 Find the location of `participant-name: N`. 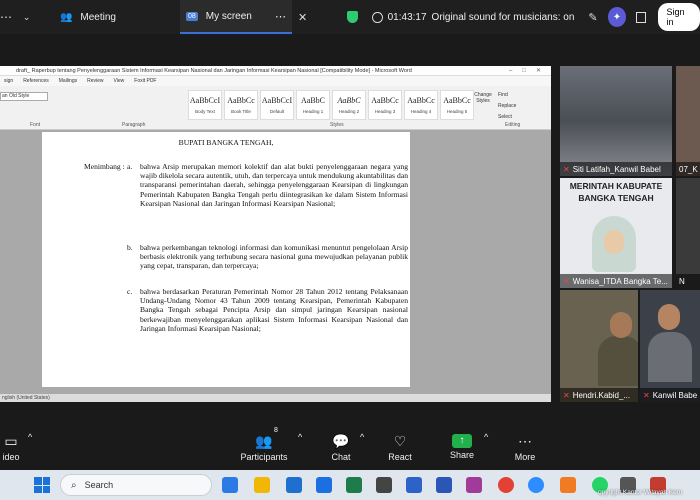

participant-name: N is located at coordinates (682, 281).